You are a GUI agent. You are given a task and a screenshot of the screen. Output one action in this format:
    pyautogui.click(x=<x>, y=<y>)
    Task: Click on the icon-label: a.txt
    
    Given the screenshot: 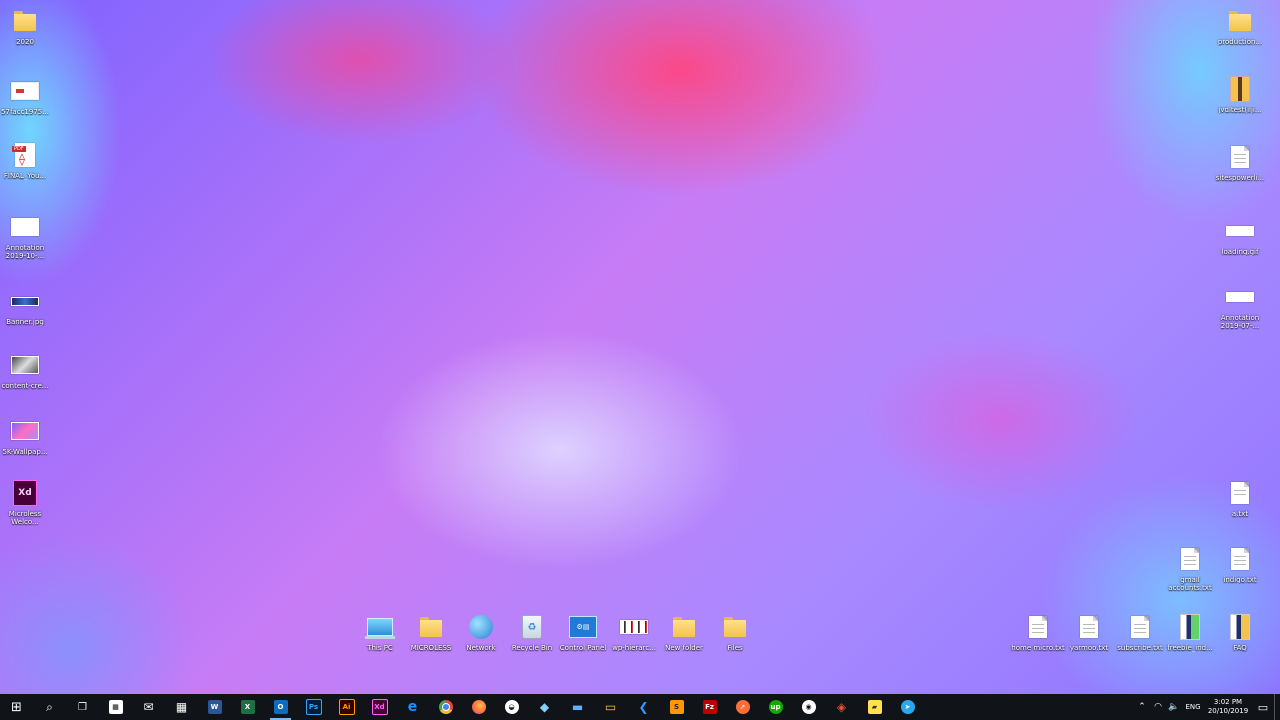 What is the action you would take?
    pyautogui.click(x=1240, y=514)
    